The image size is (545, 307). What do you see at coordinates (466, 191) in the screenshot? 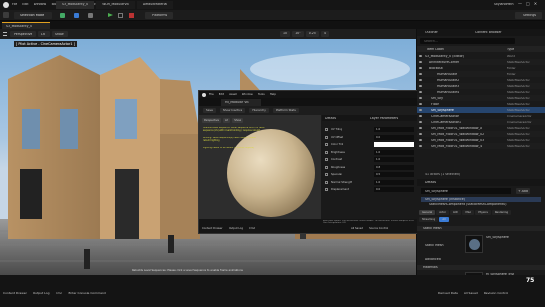
I see `selected-actor-field: SM_Skysphere` at bounding box center [466, 191].